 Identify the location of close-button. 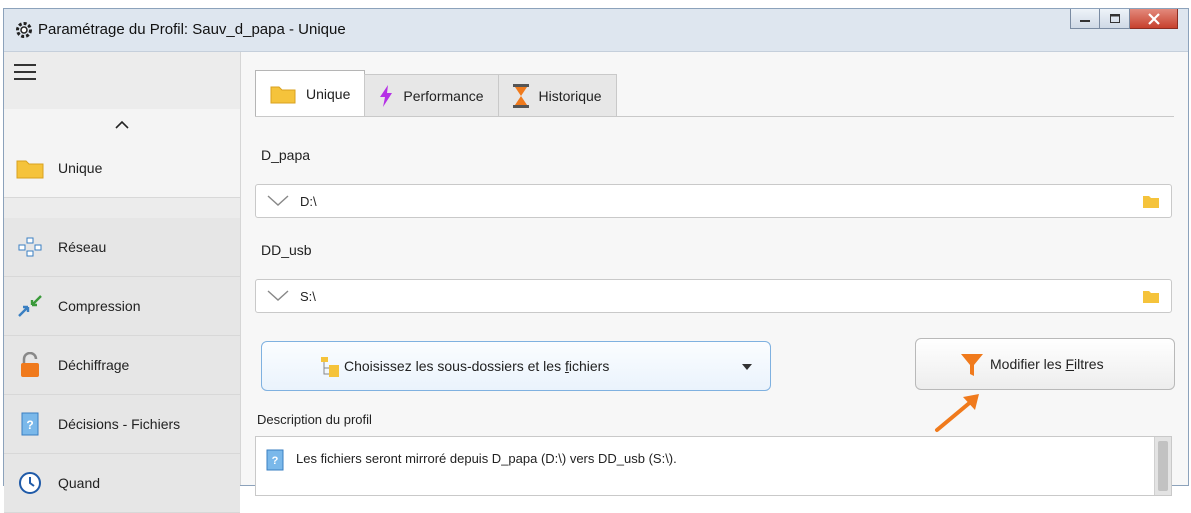
(1154, 19).